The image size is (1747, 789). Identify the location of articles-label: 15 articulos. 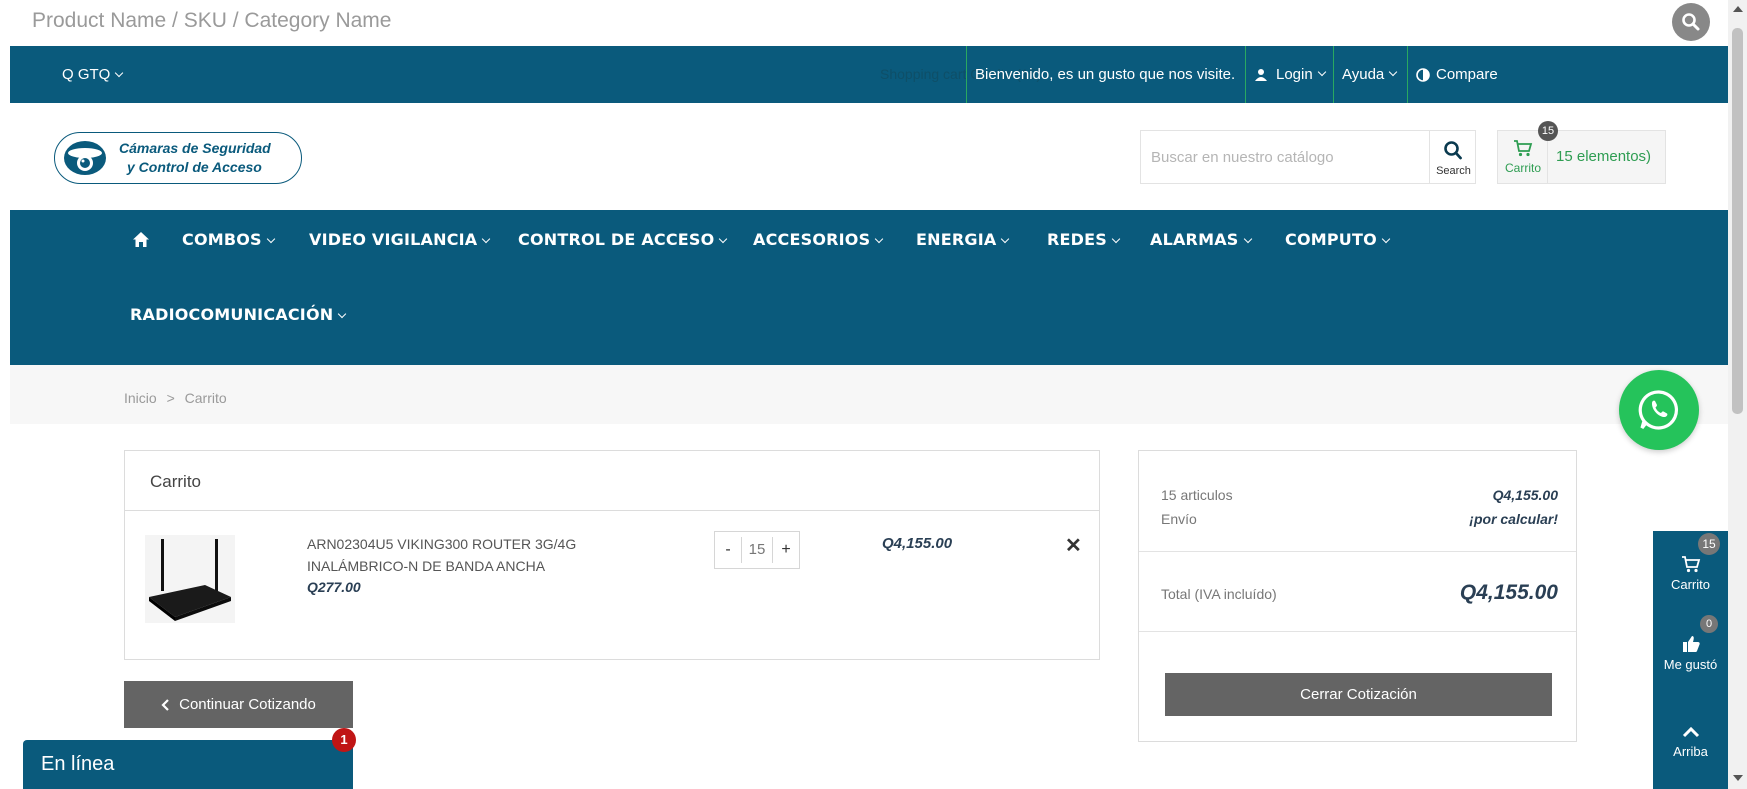
(1197, 495).